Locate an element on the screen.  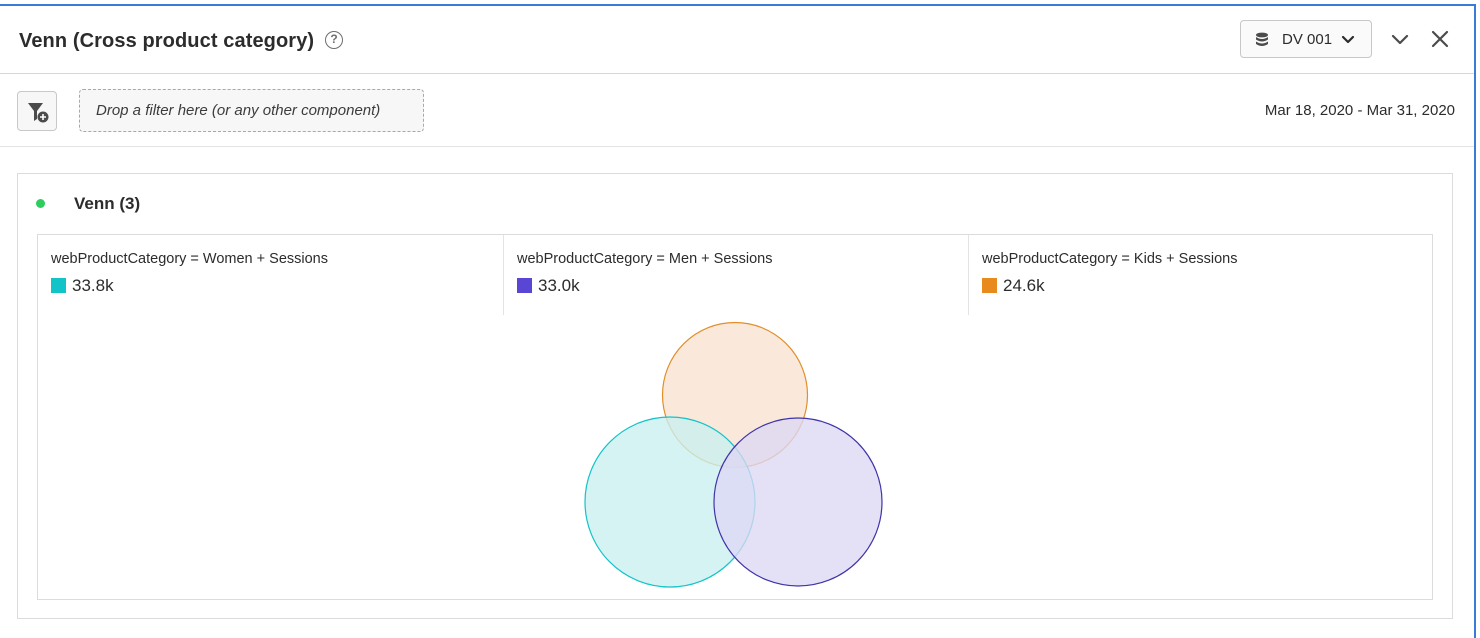
data-view-select: DV 001 is located at coordinates (1306, 39).